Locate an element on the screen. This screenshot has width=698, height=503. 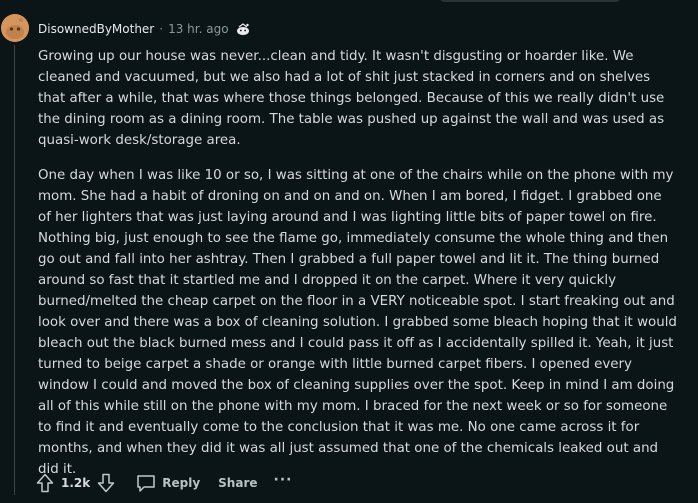
avatar is located at coordinates (15, 28).